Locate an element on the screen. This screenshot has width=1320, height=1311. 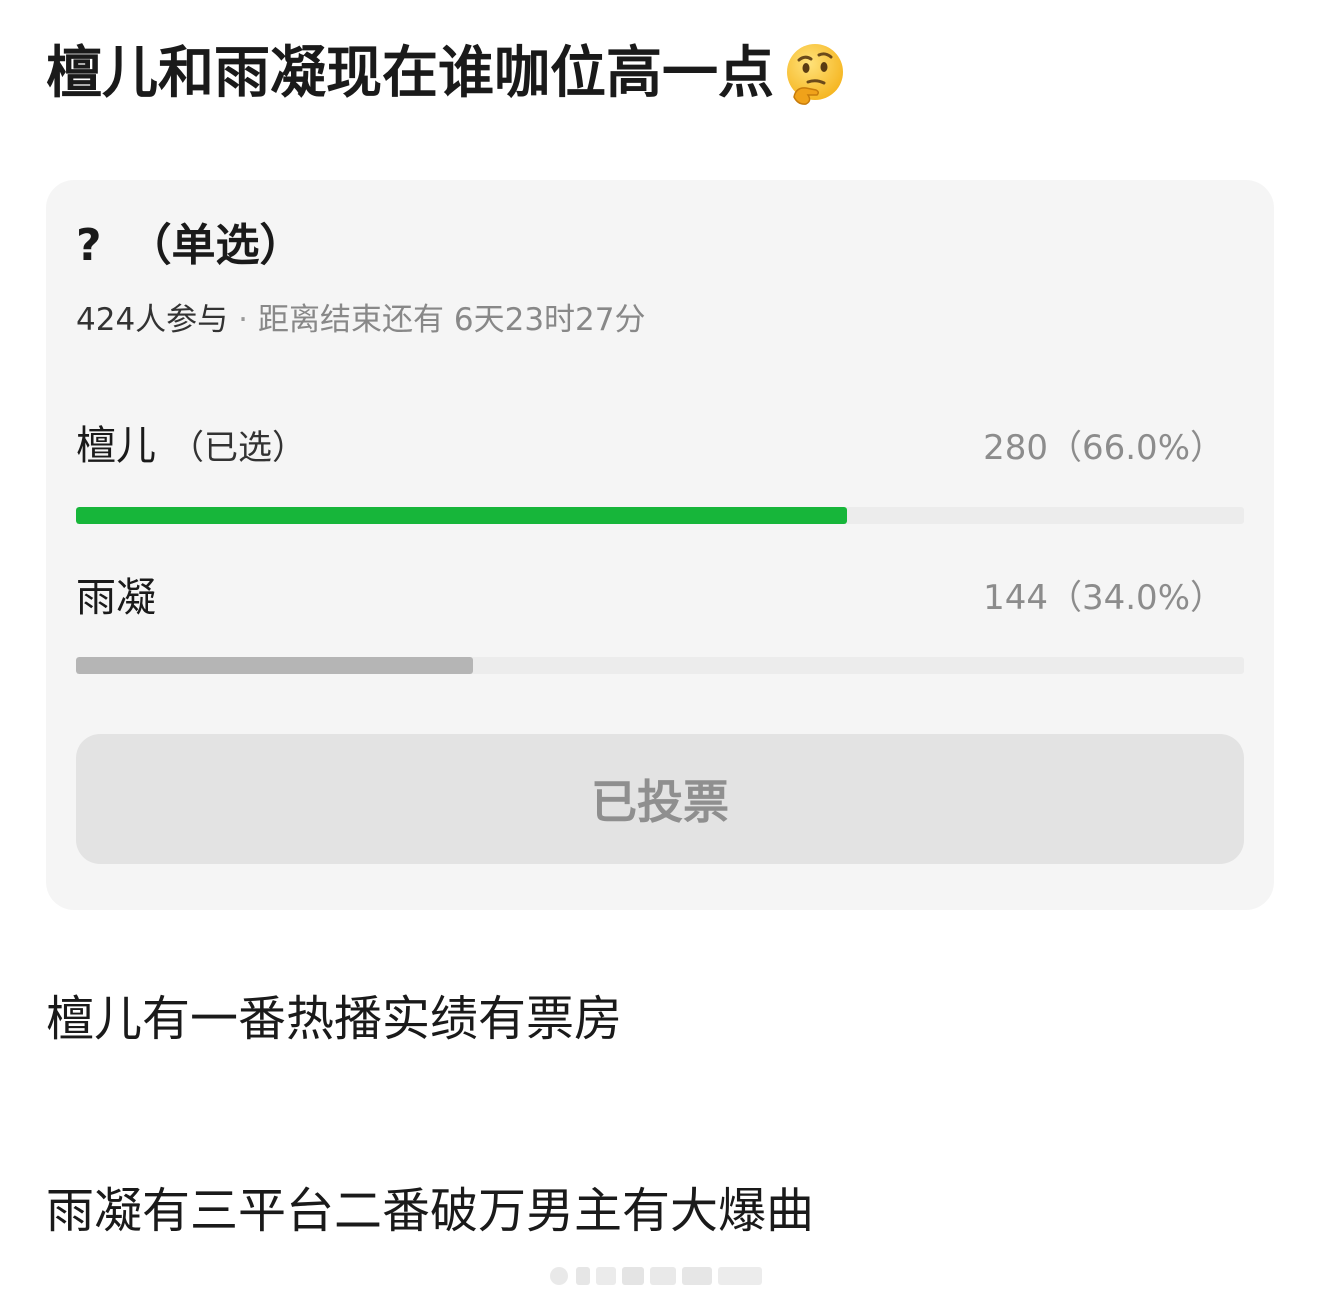
poll-option-1-bar-track is located at coordinates (660, 515).